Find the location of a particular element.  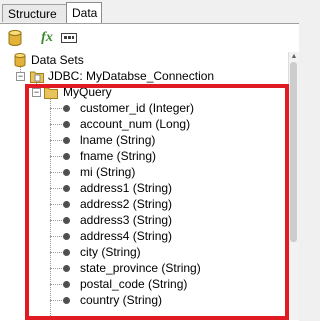

function-icon: fx is located at coordinates (47, 37).